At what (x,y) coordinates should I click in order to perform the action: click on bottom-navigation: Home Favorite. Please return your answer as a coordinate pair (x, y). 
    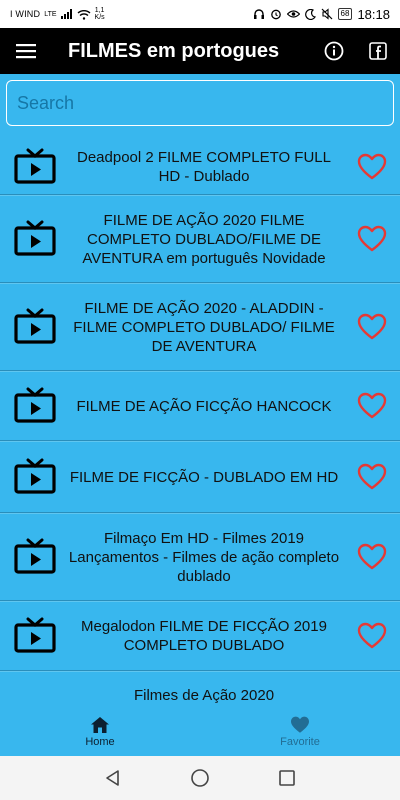
    Looking at the image, I should click on (200, 732).